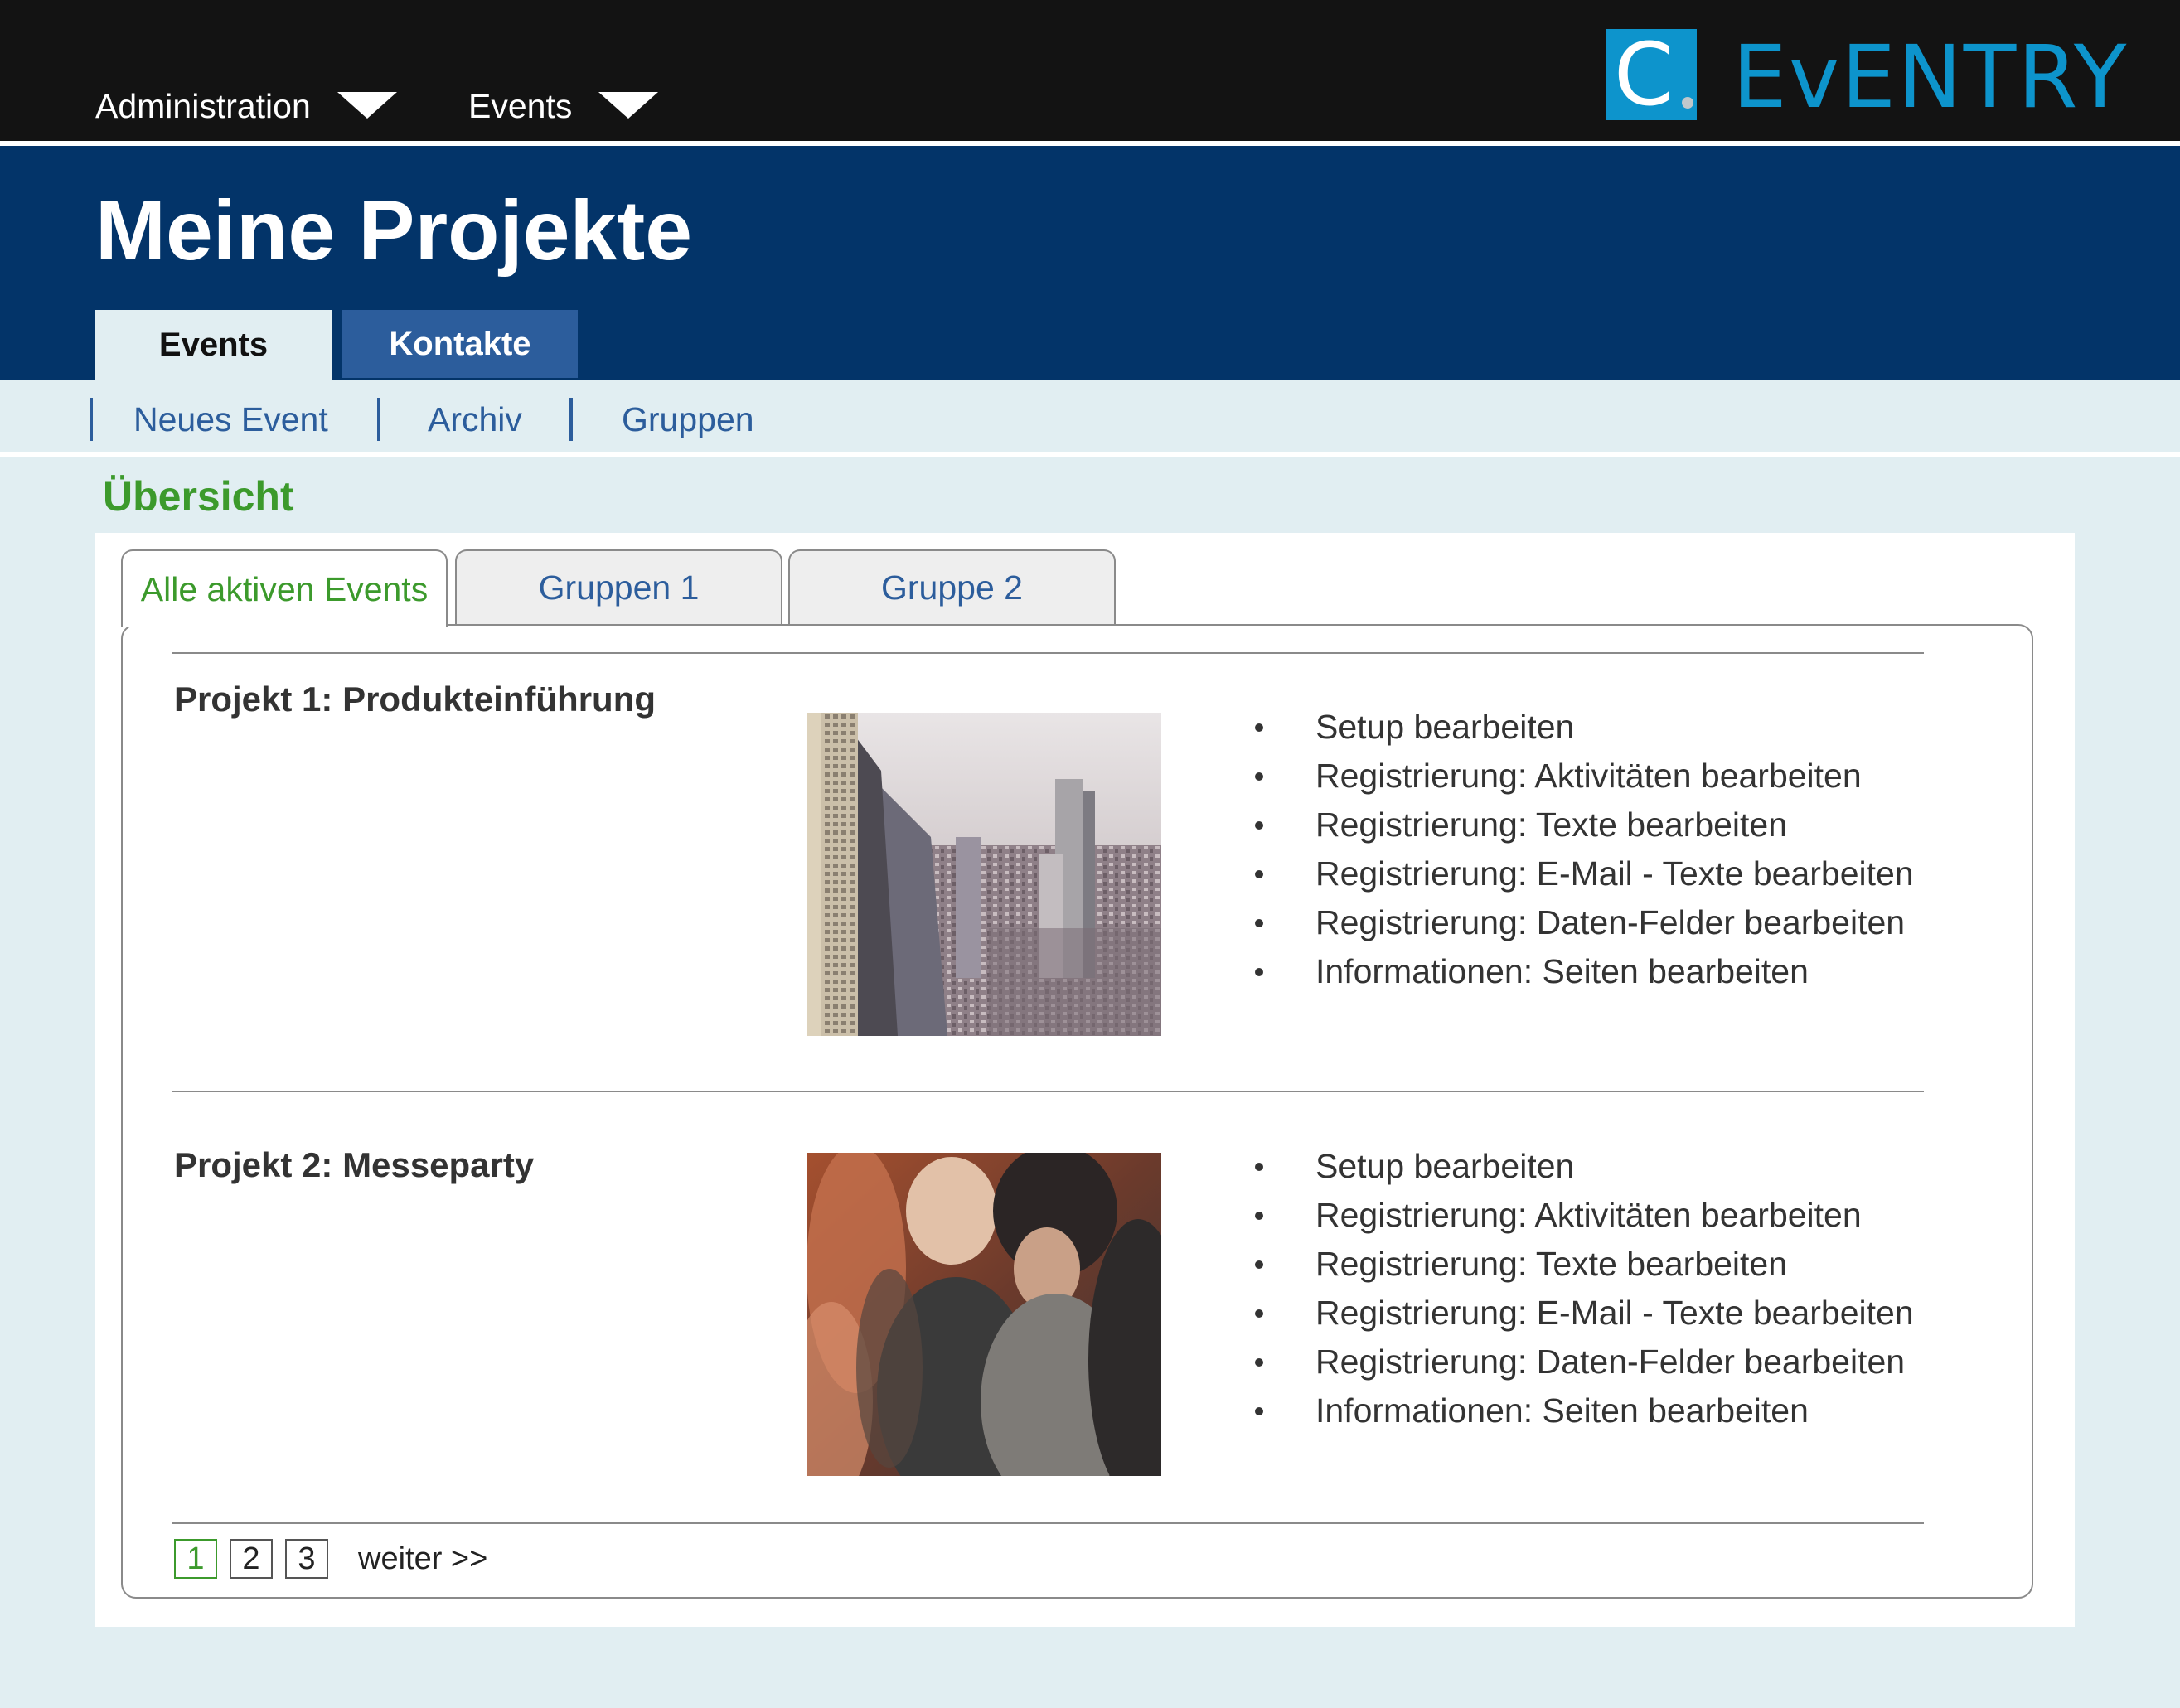  Describe the element at coordinates (195, 1559) in the screenshot. I see `page-link-1: 1` at that location.